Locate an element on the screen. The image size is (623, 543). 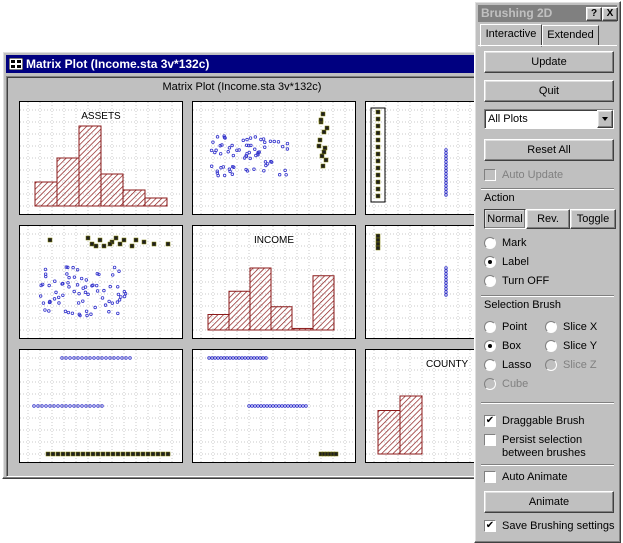
cell-income-histogram: INCOME is located at coordinates (274, 282).